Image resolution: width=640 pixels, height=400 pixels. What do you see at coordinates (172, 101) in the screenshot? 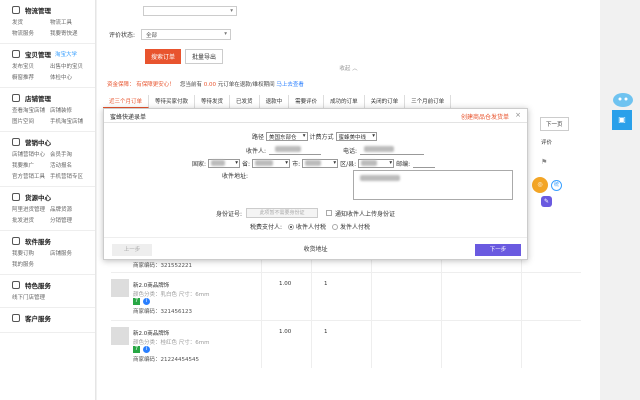
I see `order-tab: 等待买家付款` at bounding box center [172, 101].